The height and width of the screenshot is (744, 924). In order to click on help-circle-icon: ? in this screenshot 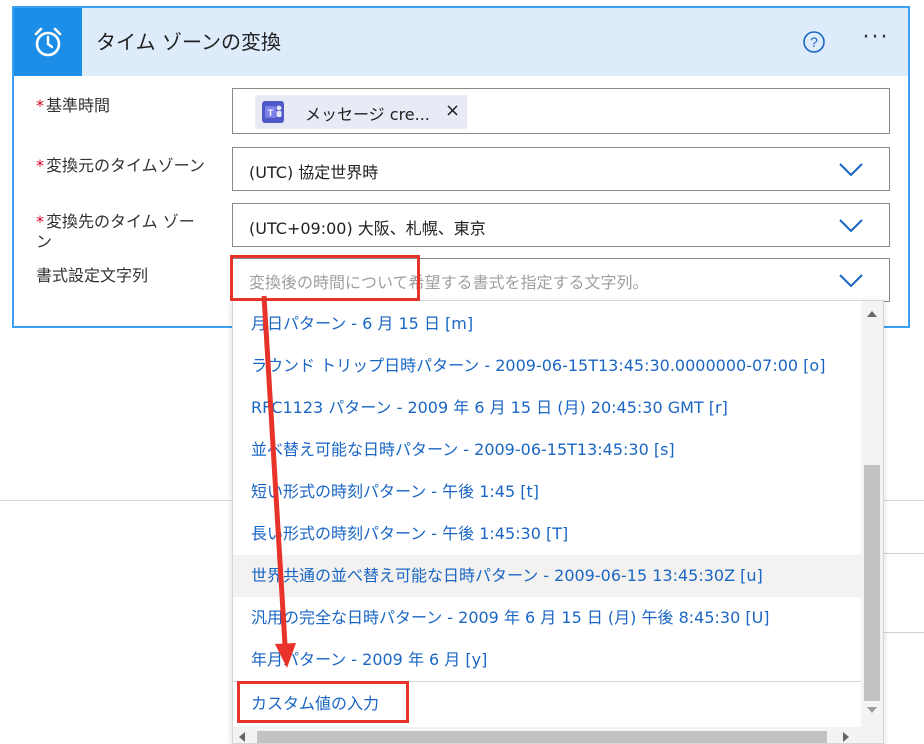, I will do `click(814, 42)`.